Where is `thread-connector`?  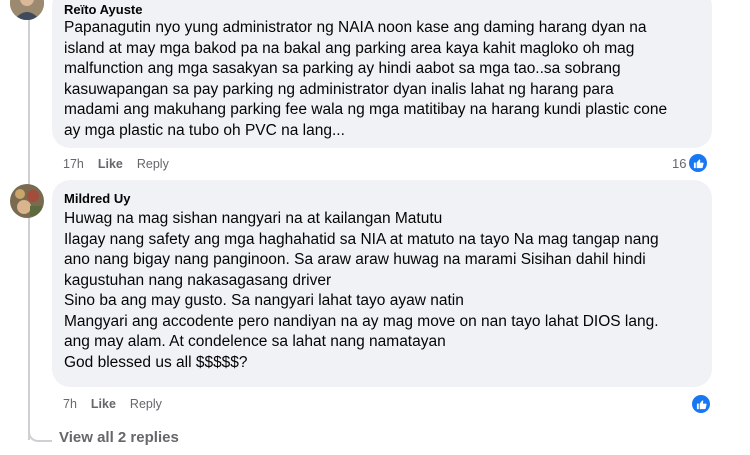
thread-connector is located at coordinates (40, 430).